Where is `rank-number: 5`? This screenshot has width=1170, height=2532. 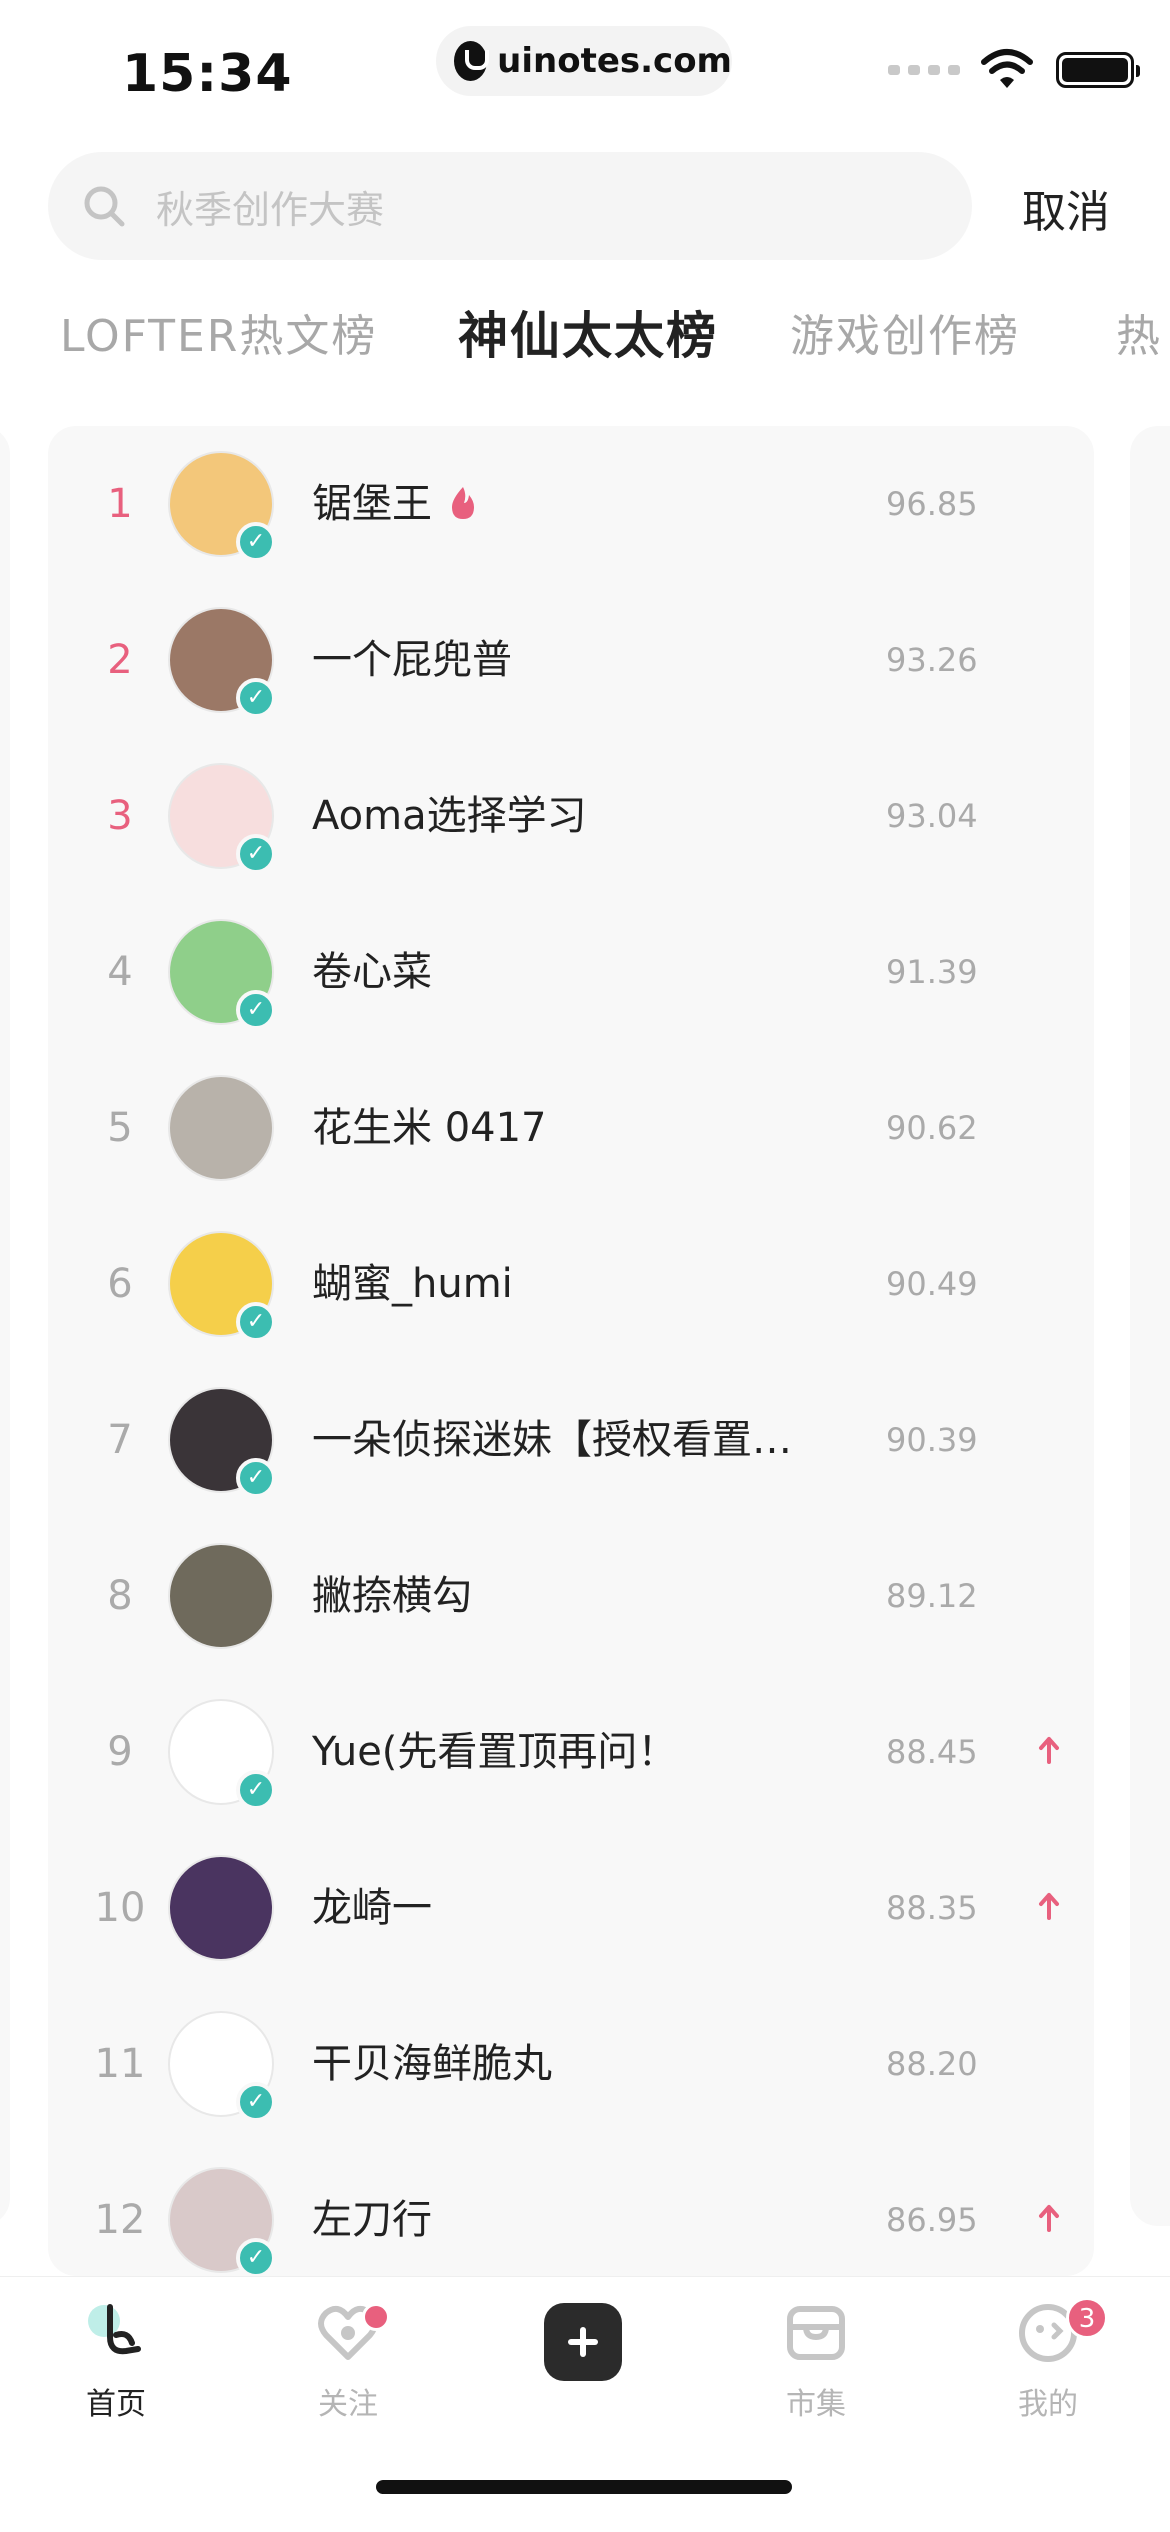 rank-number: 5 is located at coordinates (120, 1128).